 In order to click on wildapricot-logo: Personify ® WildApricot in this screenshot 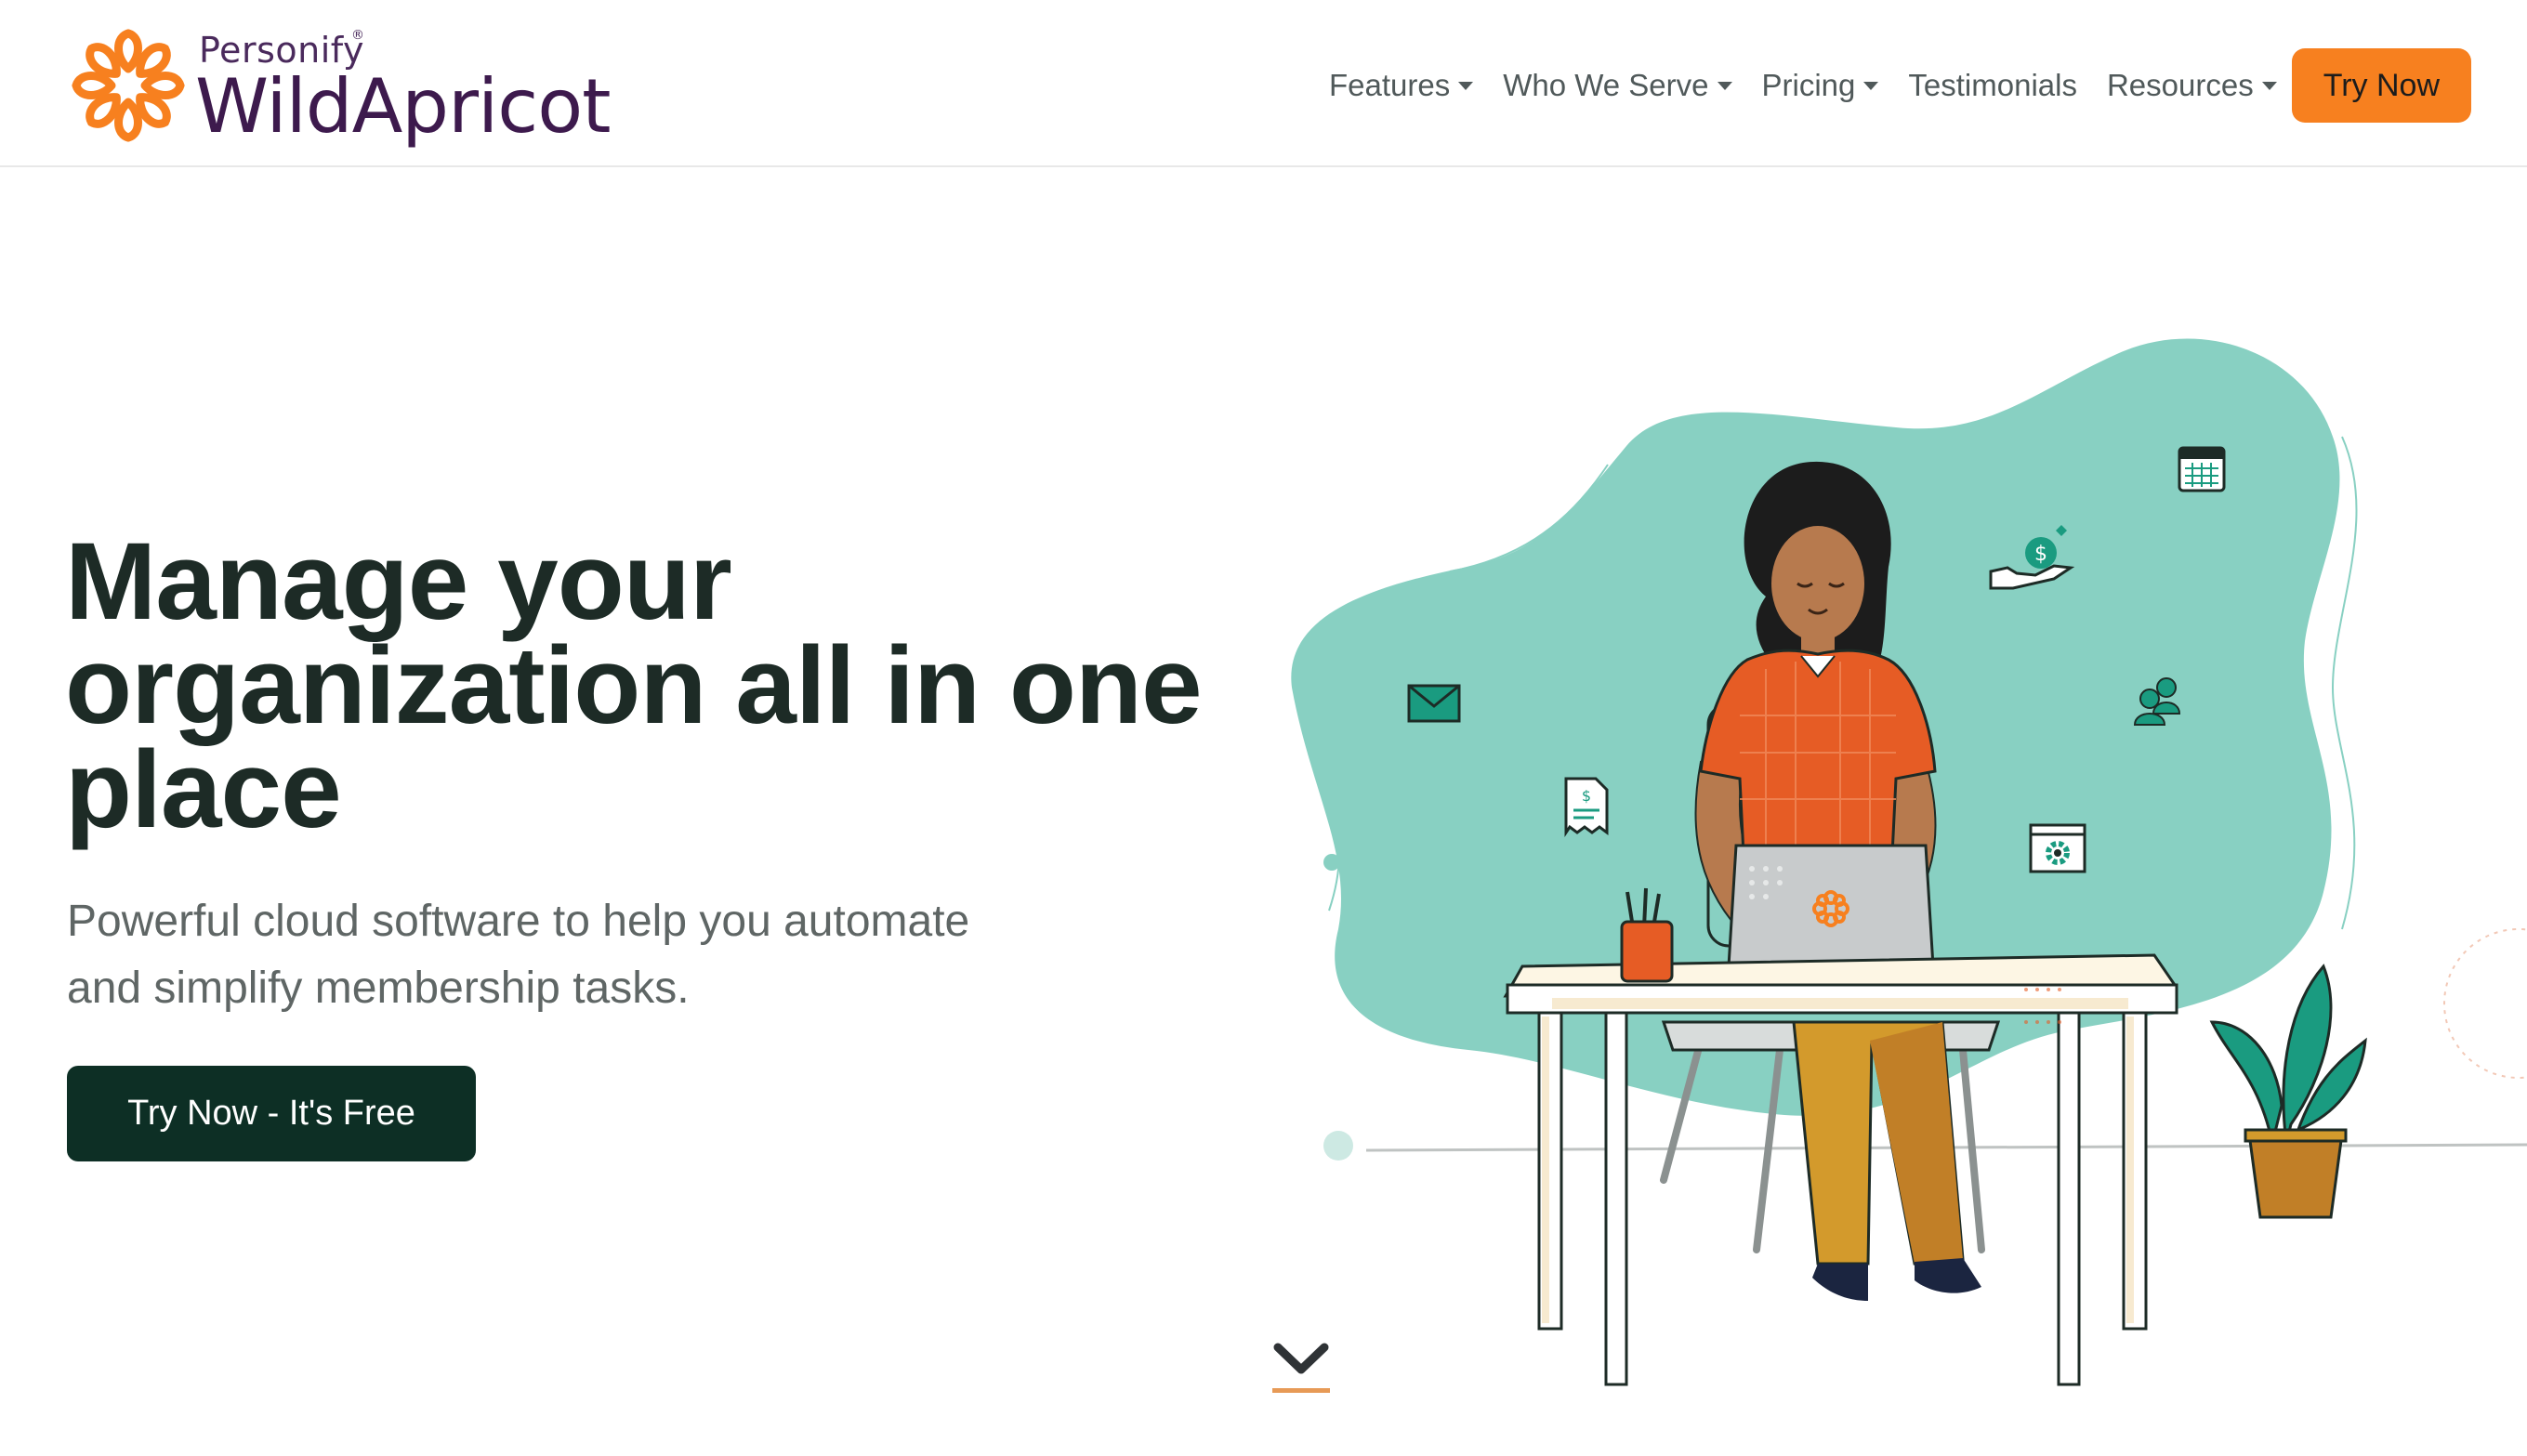, I will do `click(344, 88)`.